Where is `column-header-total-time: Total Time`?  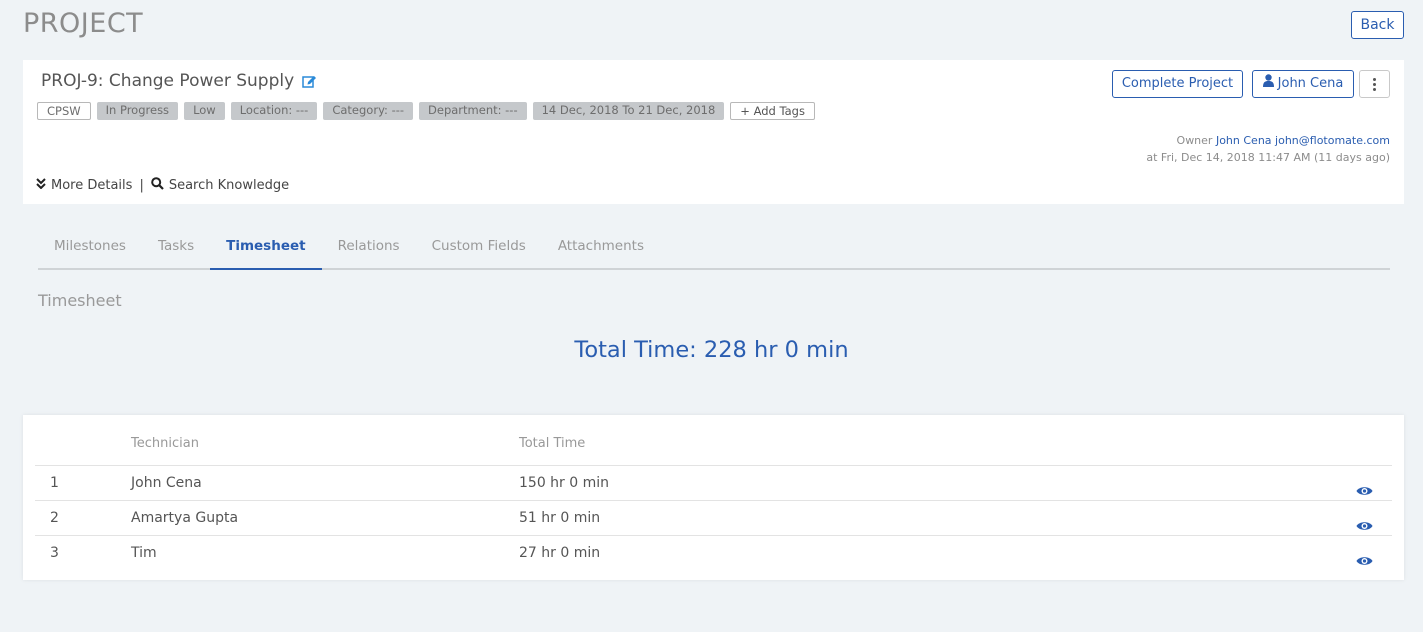 column-header-total-time: Total Time is located at coordinates (552, 443).